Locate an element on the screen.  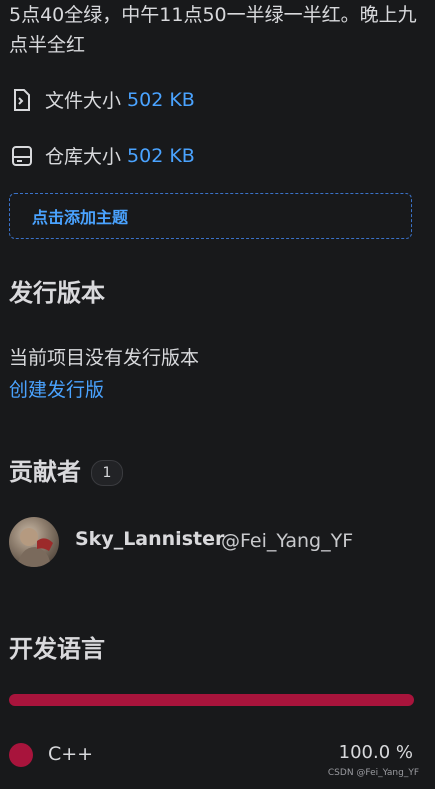
file-code-icon is located at coordinates (22, 100).